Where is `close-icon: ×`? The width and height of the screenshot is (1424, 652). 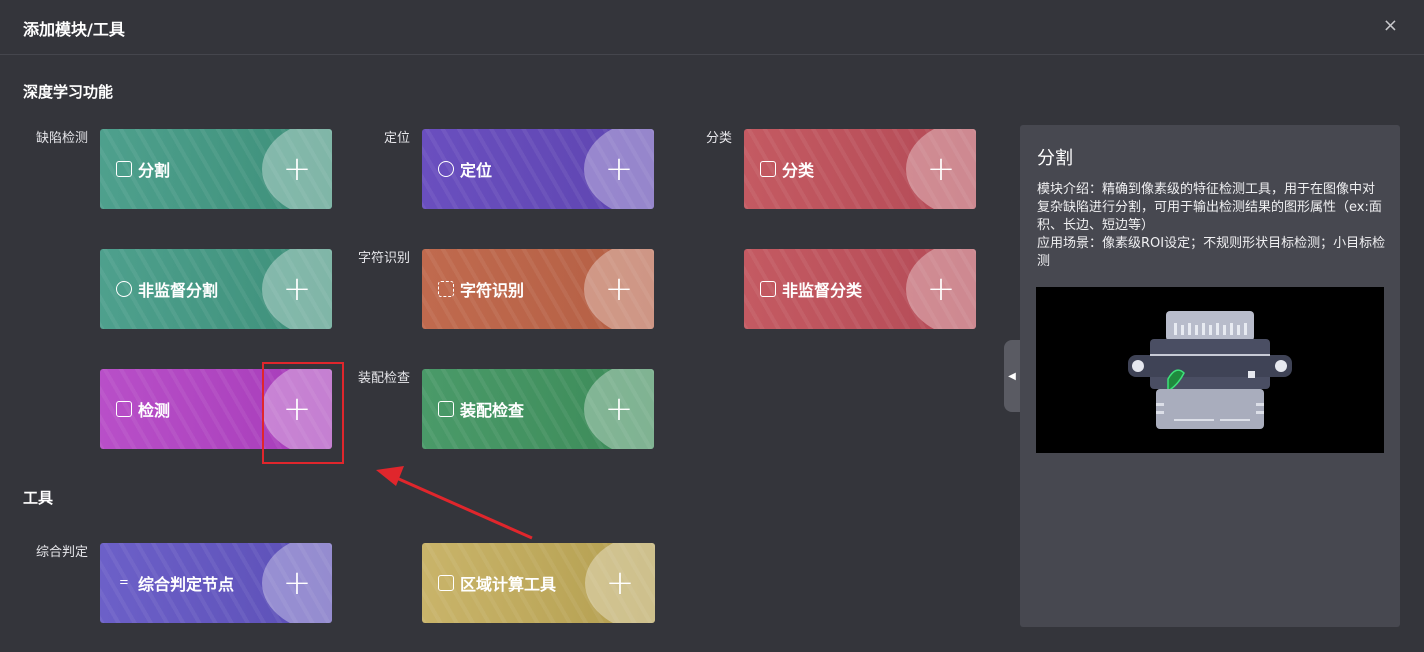 close-icon: × is located at coordinates (1390, 25).